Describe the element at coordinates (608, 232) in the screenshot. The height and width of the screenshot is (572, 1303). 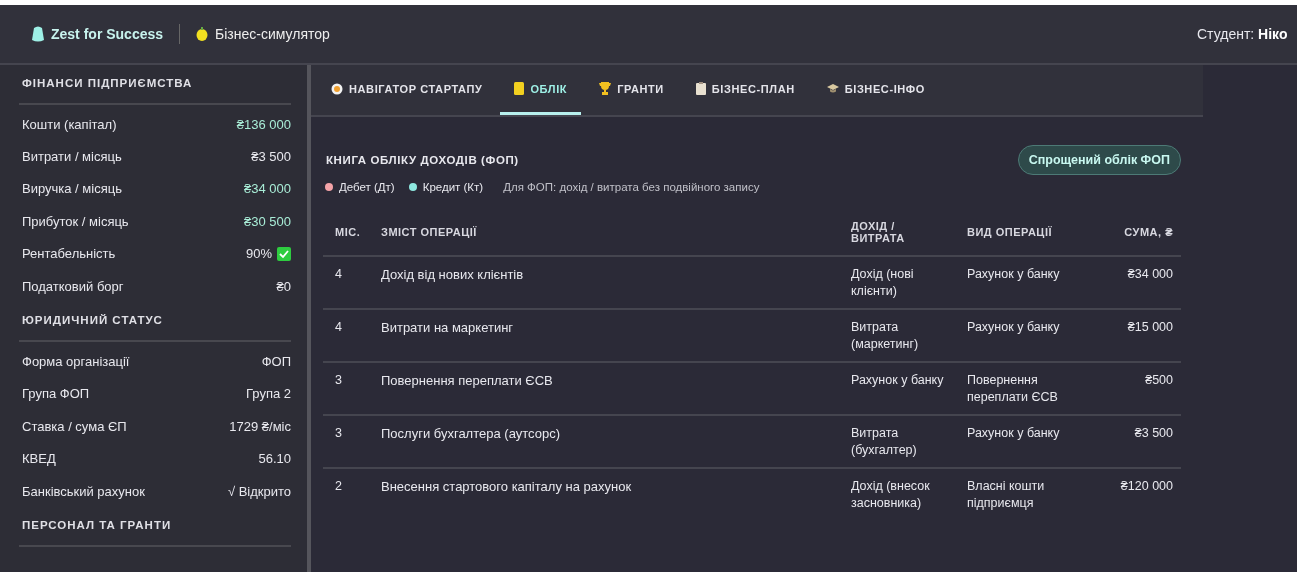
I see `column-header: ЗМІСТ ОПЕРАЦІЇ` at that location.